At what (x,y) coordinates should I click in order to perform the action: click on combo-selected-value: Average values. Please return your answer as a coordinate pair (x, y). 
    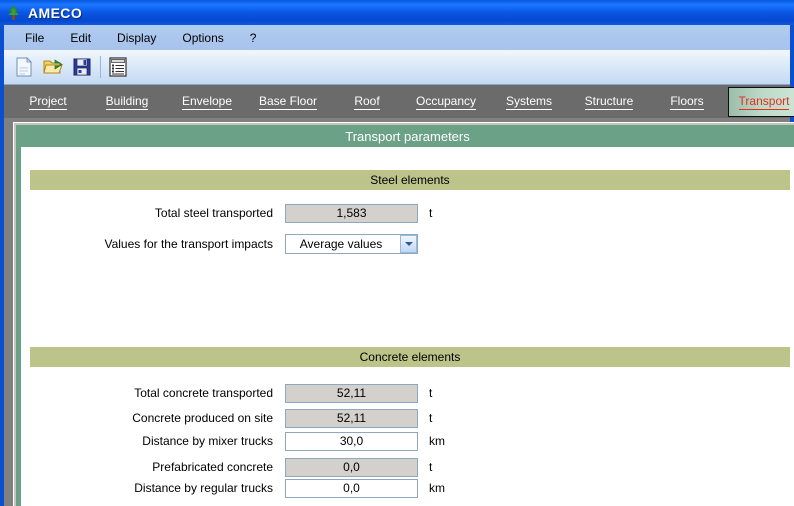
    Looking at the image, I should click on (341, 244).